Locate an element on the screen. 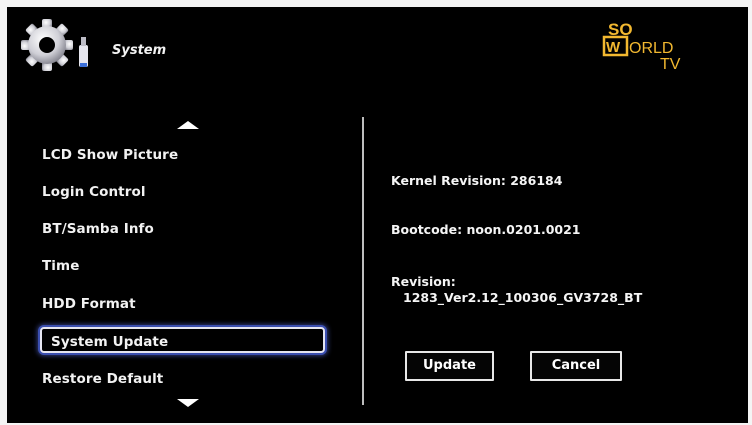 The width and height of the screenshot is (752, 425). so-world-tv-logo: SO W ORLD TV is located at coordinates (647, 45).